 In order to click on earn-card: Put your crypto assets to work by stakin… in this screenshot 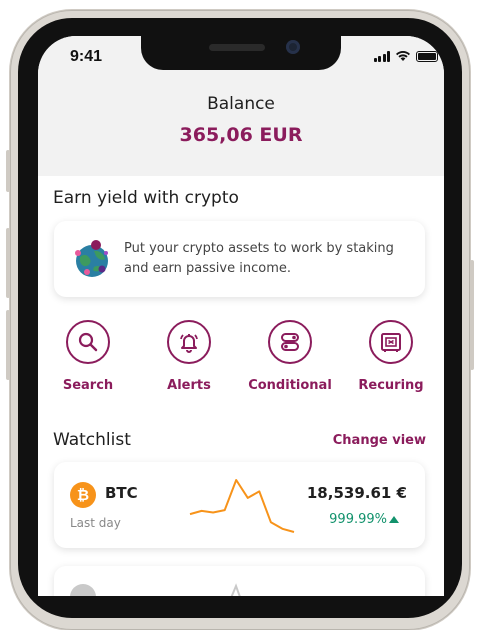, I will do `click(239, 259)`.